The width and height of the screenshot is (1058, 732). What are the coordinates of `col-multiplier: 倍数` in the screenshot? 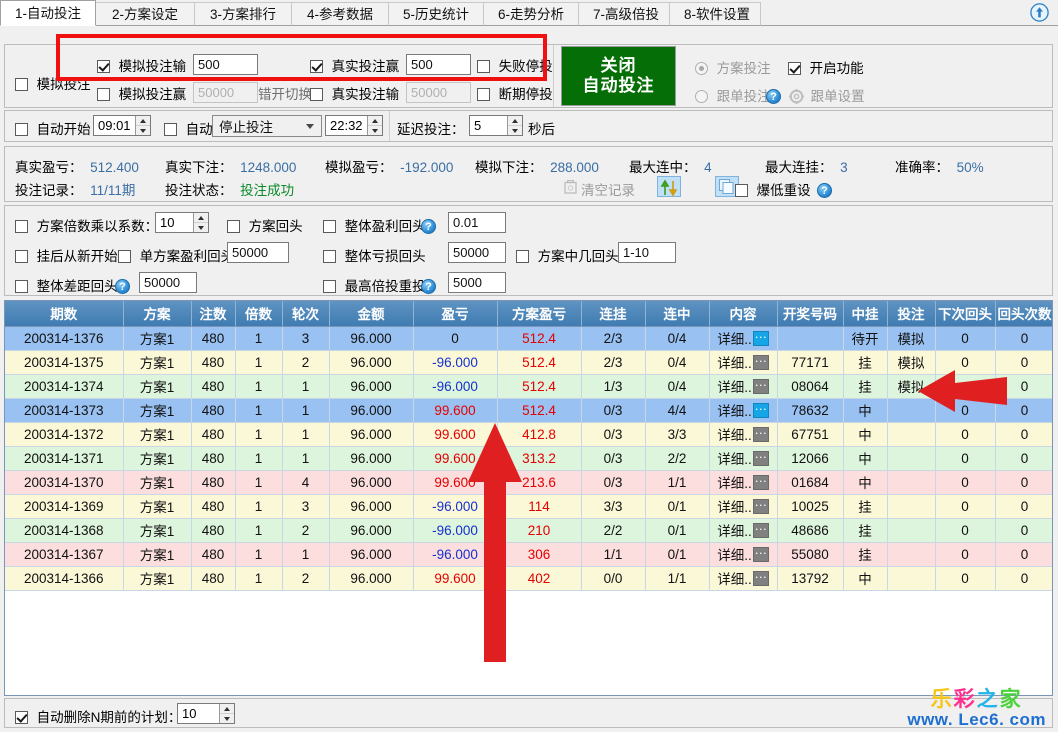 It's located at (259, 314).